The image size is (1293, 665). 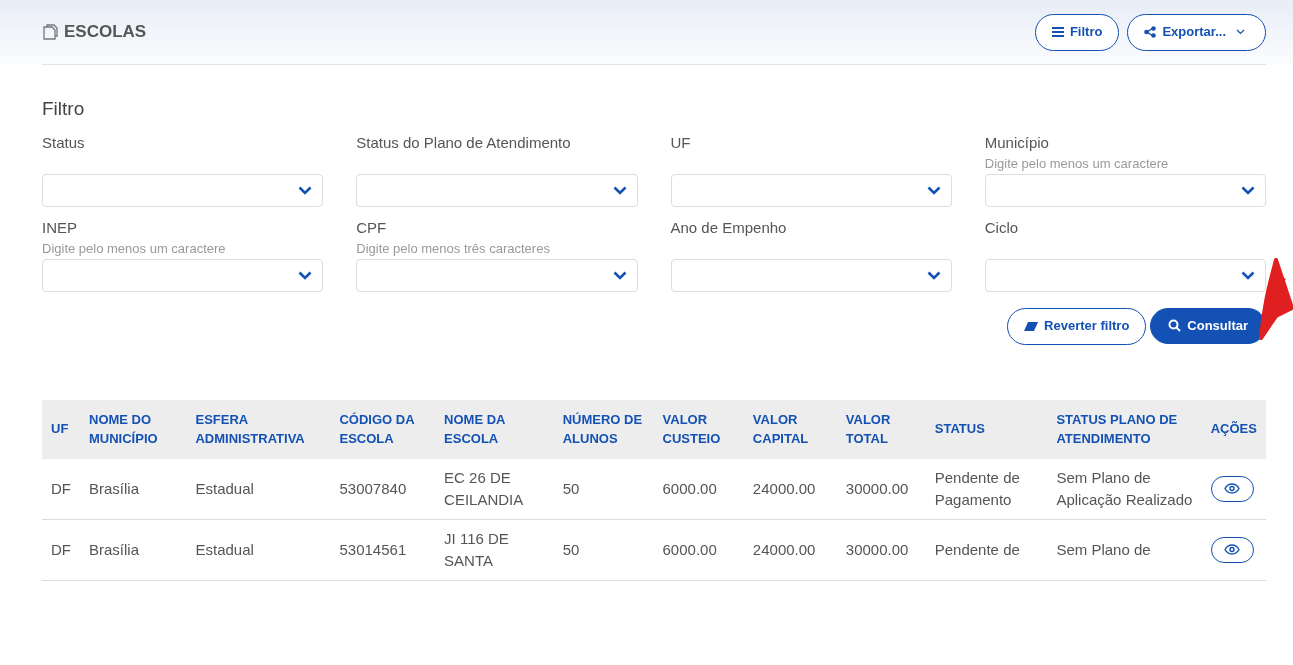 I want to click on table-cell: 53014561, so click(x=383, y=549).